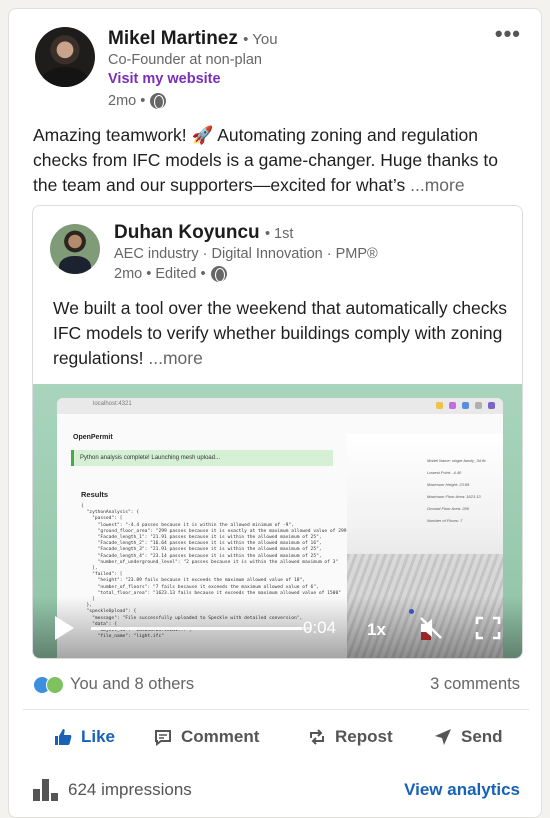 The image size is (550, 818). I want to click on support-reaction-icon, so click(55, 684).